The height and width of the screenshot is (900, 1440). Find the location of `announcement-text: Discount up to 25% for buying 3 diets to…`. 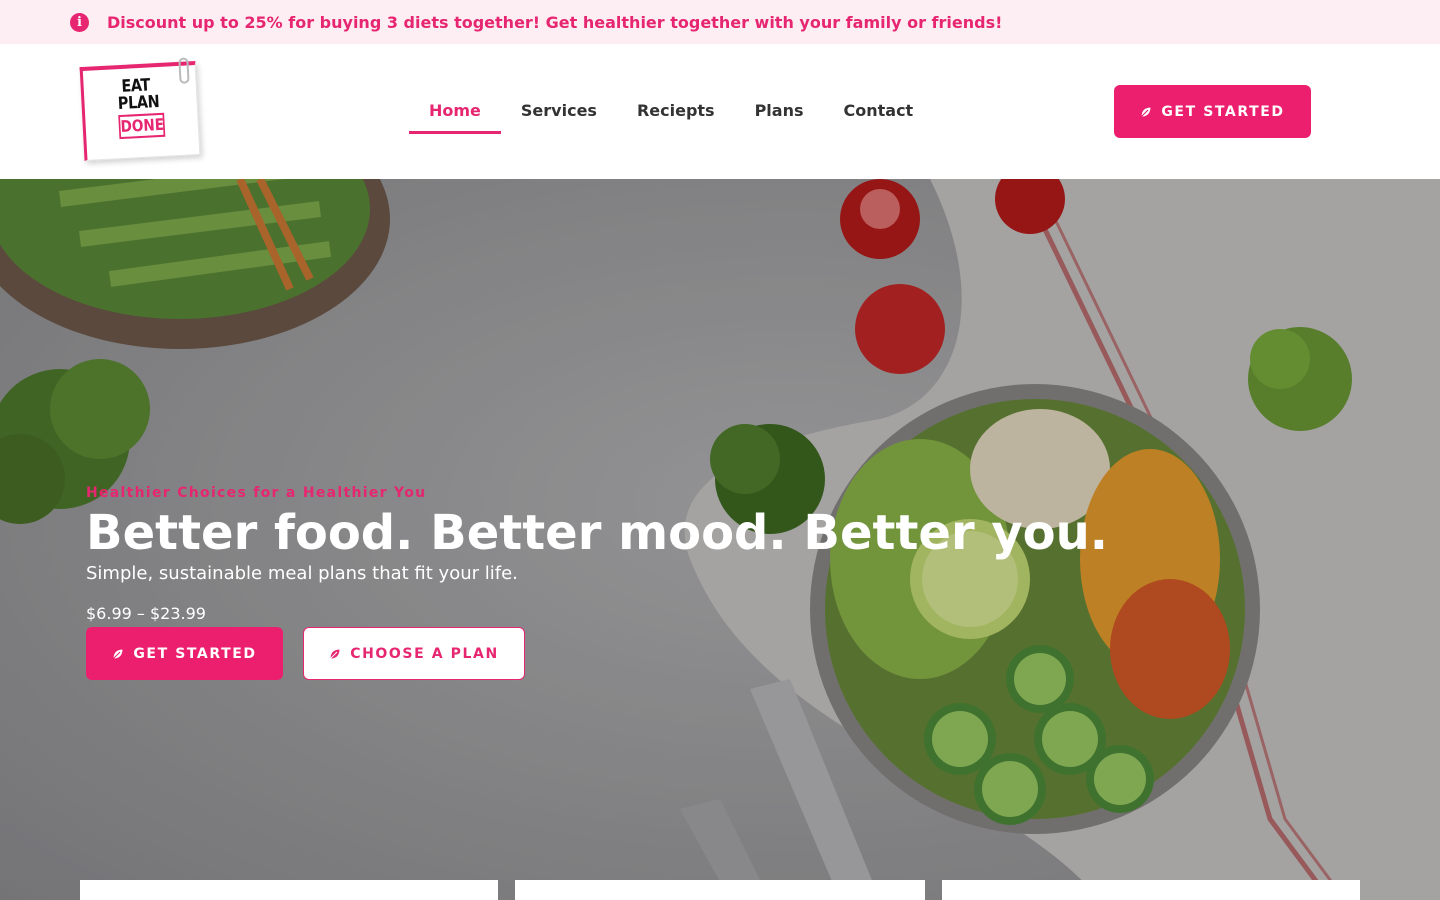

announcement-text: Discount up to 25% for buying 3 diets to… is located at coordinates (555, 22).